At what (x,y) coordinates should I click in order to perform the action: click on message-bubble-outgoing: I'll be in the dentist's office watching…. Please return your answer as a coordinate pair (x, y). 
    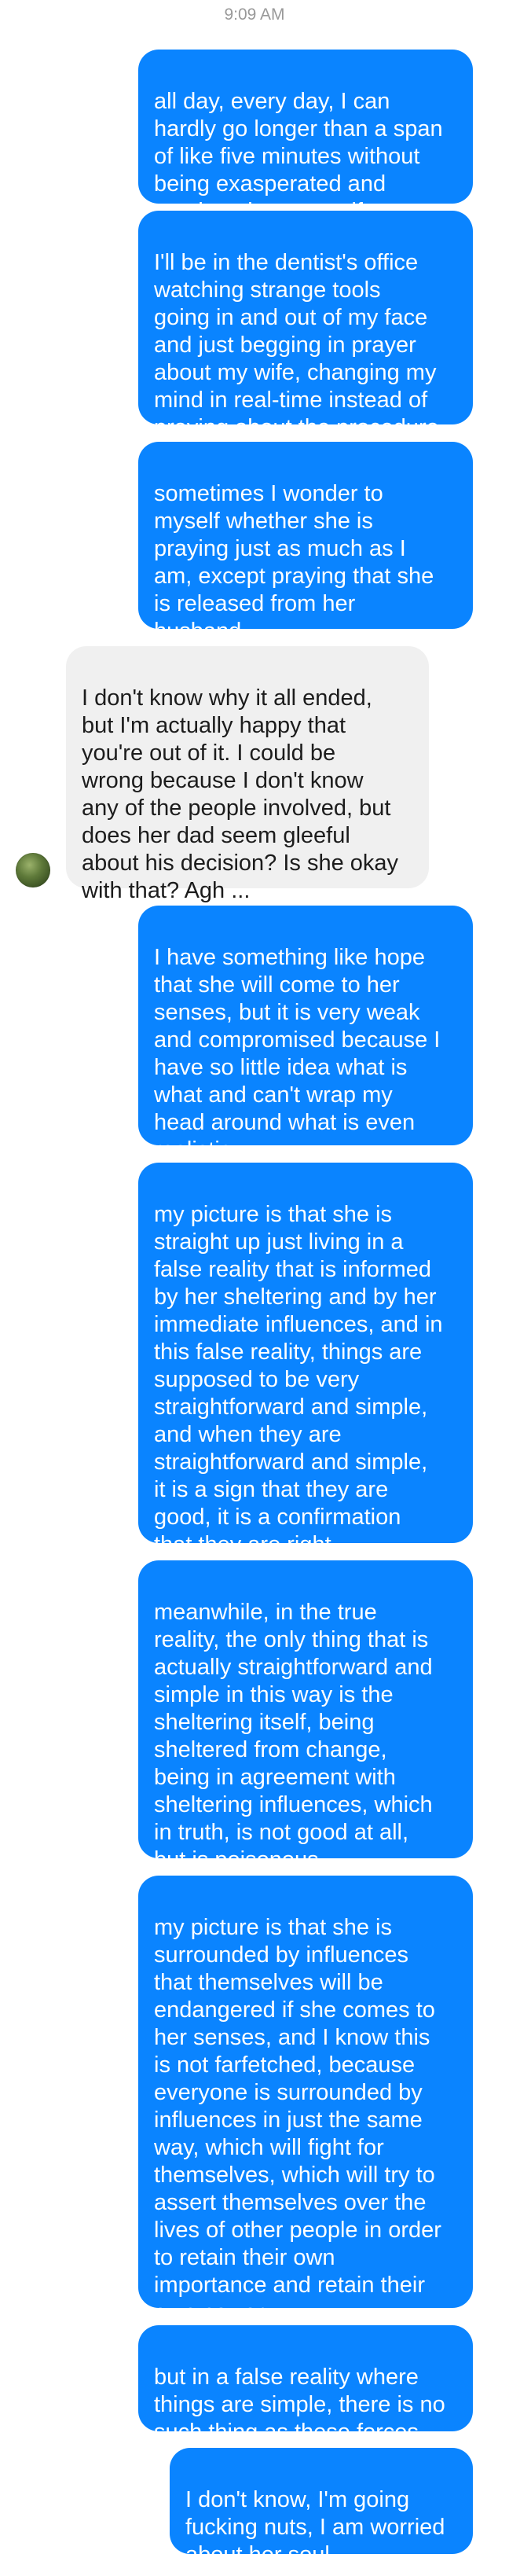
    Looking at the image, I should click on (306, 325).